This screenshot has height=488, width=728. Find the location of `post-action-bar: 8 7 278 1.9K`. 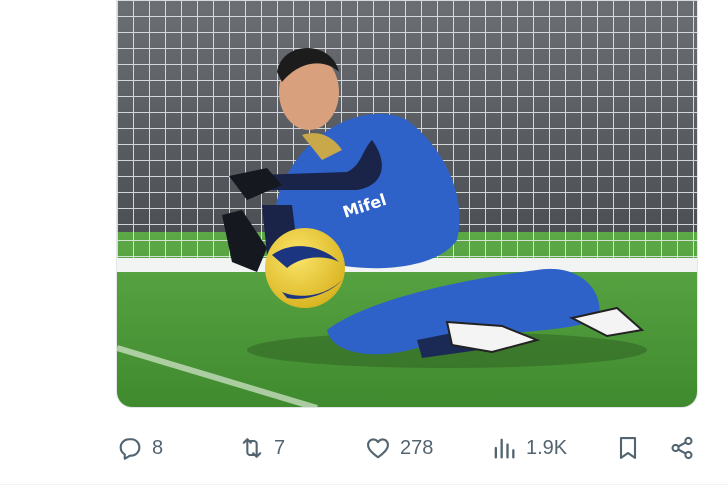

post-action-bar: 8 7 278 1.9K is located at coordinates (407, 448).